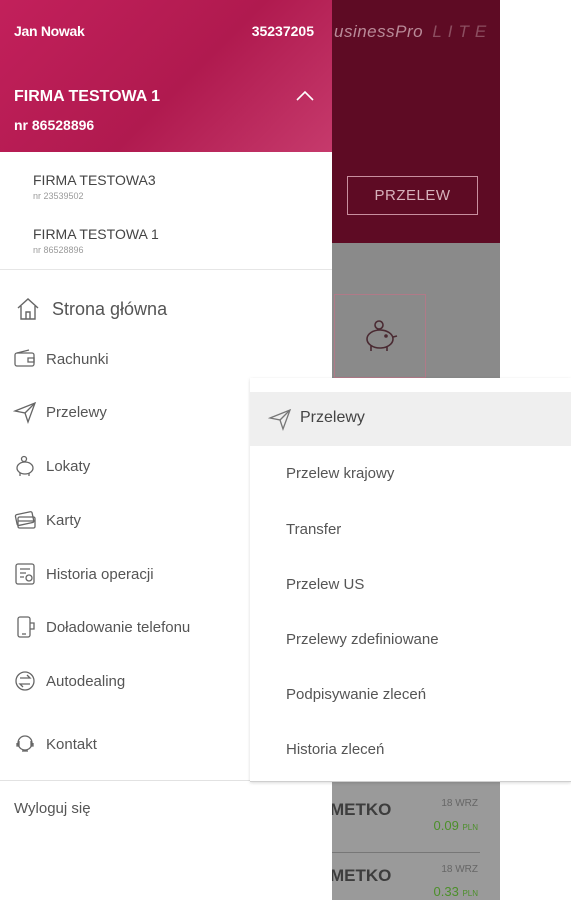 The width and height of the screenshot is (571, 900). I want to click on menu-item-label: Historia operacji, so click(100, 574).